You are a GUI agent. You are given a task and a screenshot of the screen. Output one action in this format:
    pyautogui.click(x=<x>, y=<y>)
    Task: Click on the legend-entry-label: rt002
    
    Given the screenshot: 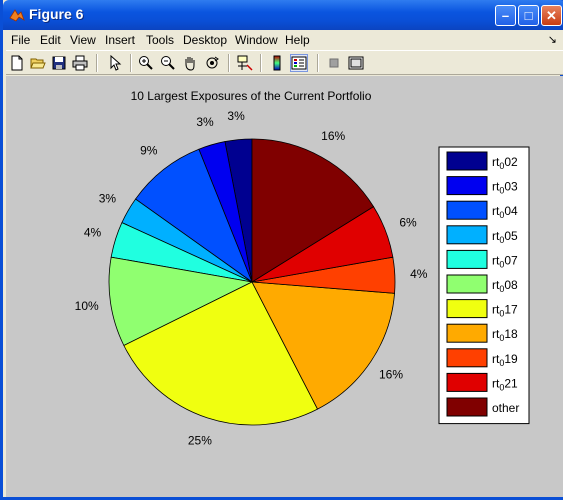 What is the action you would take?
    pyautogui.click(x=505, y=163)
    